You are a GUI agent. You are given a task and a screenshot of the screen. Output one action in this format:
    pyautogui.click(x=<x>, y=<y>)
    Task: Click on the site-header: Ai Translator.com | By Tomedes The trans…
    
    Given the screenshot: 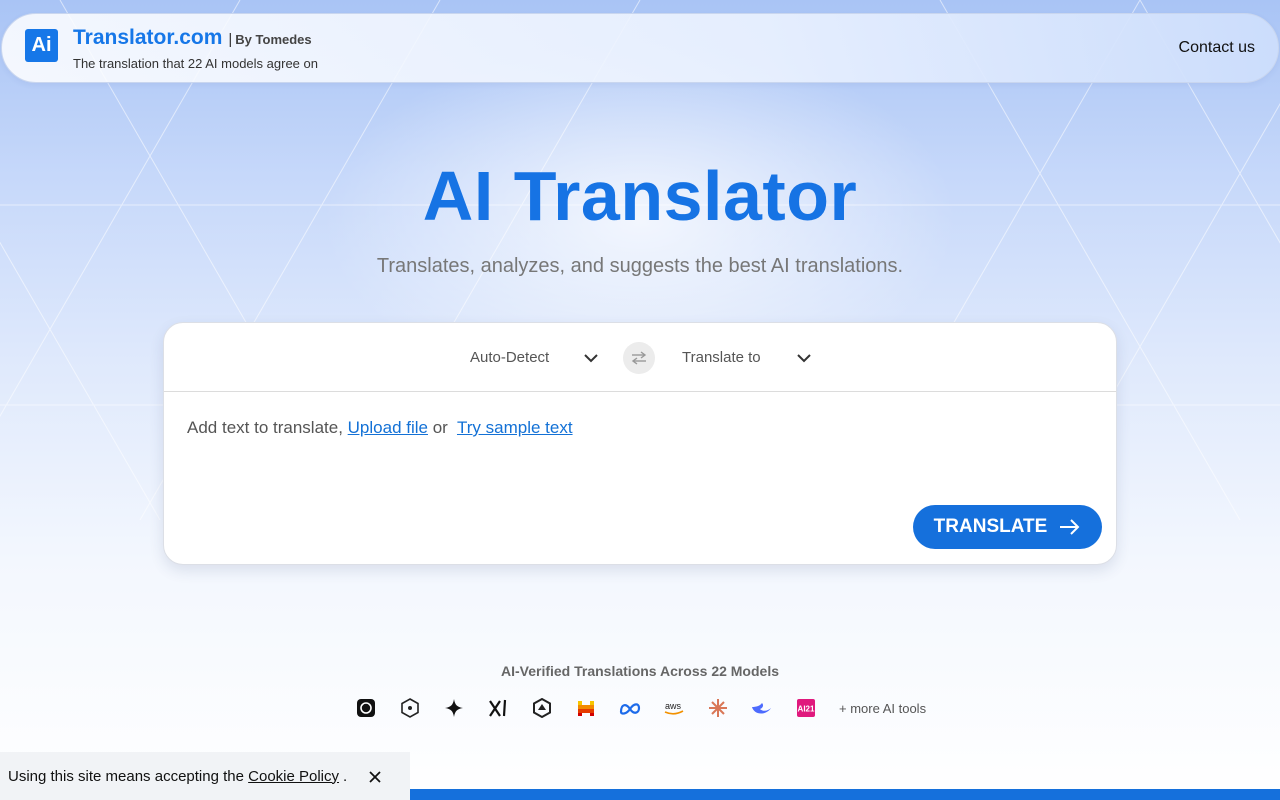 What is the action you would take?
    pyautogui.click(x=640, y=48)
    